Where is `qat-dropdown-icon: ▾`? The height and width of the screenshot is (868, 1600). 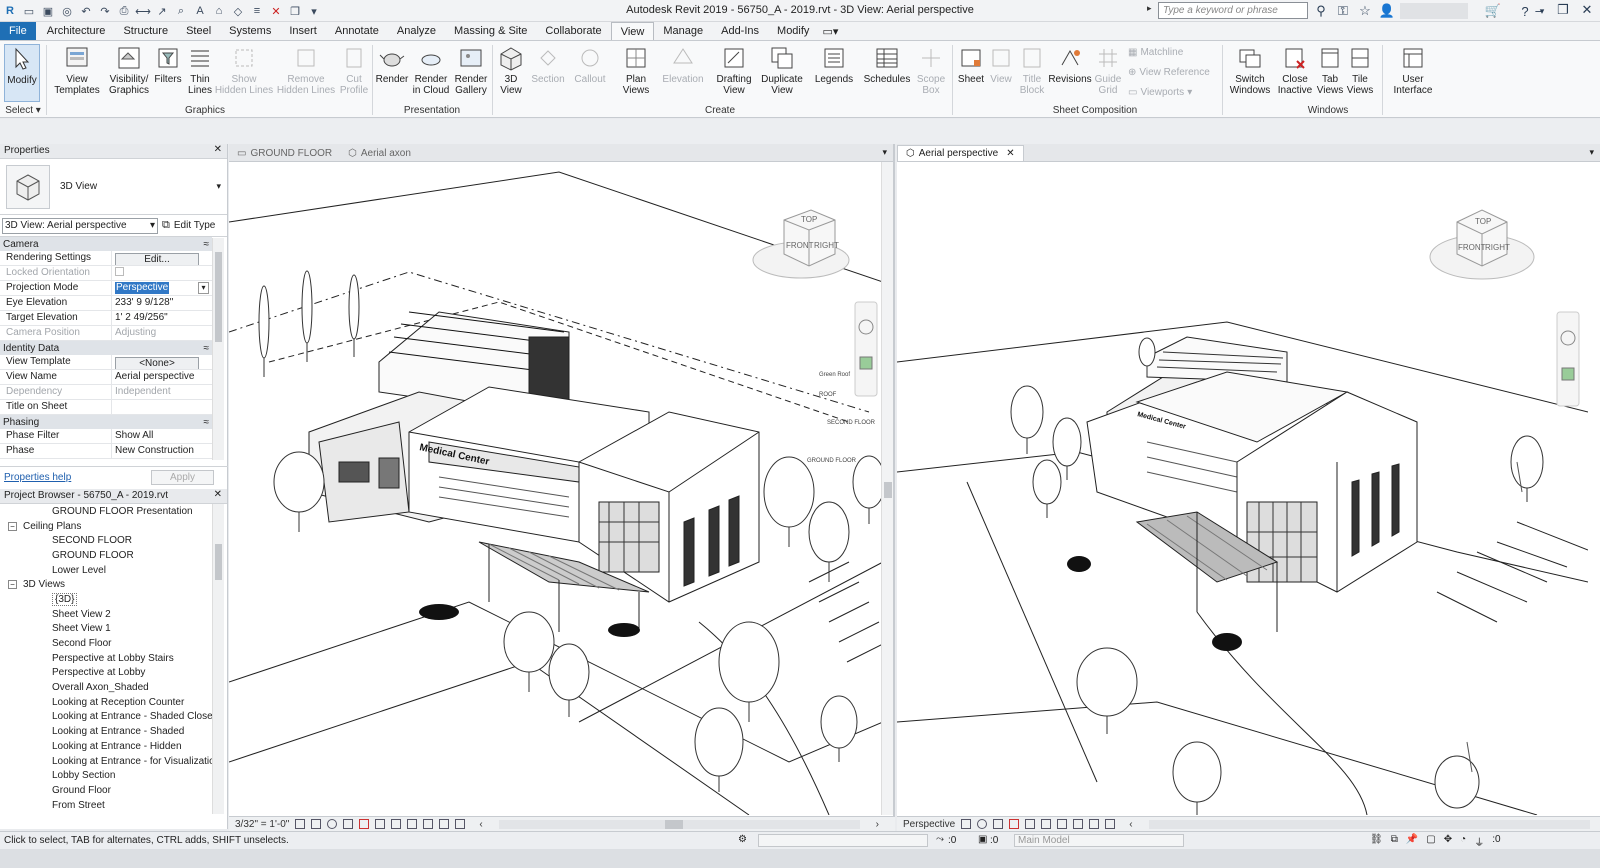
qat-dropdown-icon: ▾ is located at coordinates (314, 11).